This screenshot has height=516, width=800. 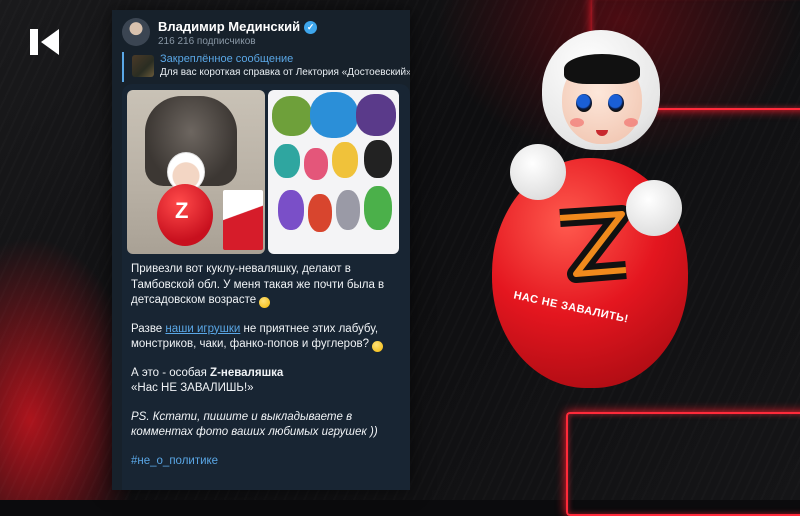 What do you see at coordinates (683, 464) in the screenshot?
I see `neon-frame-bottom` at bounding box center [683, 464].